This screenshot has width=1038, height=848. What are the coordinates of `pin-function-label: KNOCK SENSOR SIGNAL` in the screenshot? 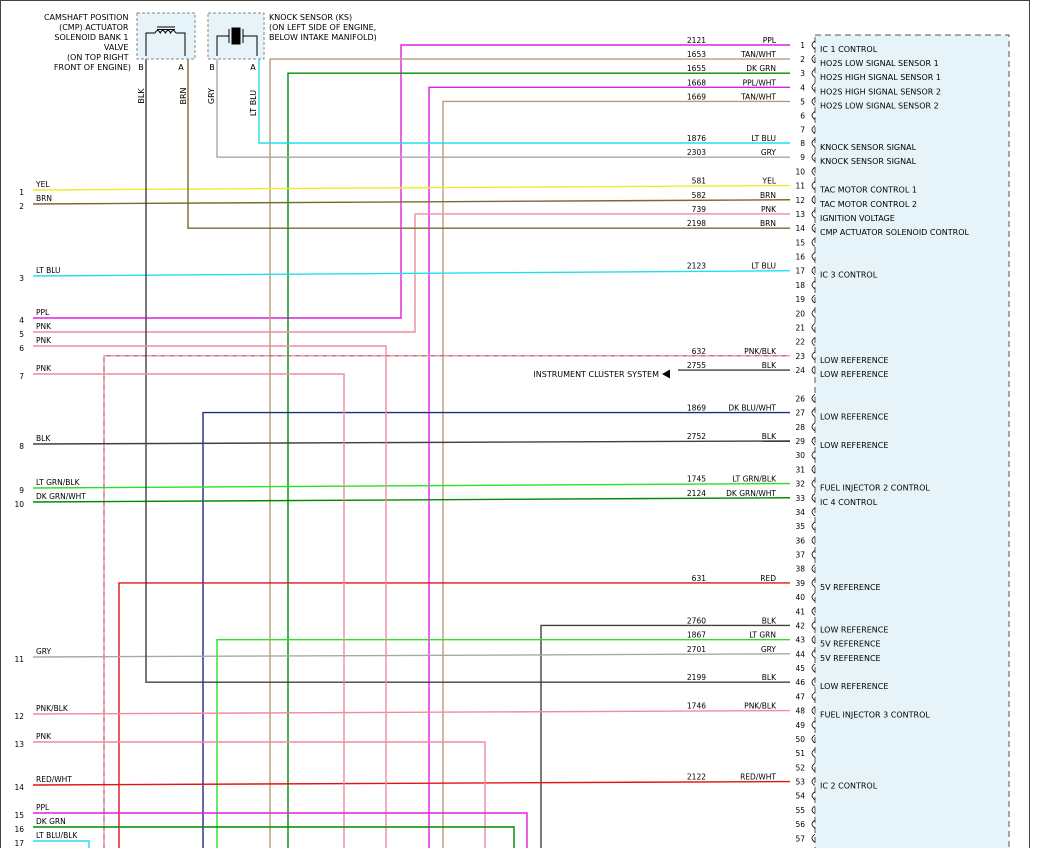 It's located at (868, 147).